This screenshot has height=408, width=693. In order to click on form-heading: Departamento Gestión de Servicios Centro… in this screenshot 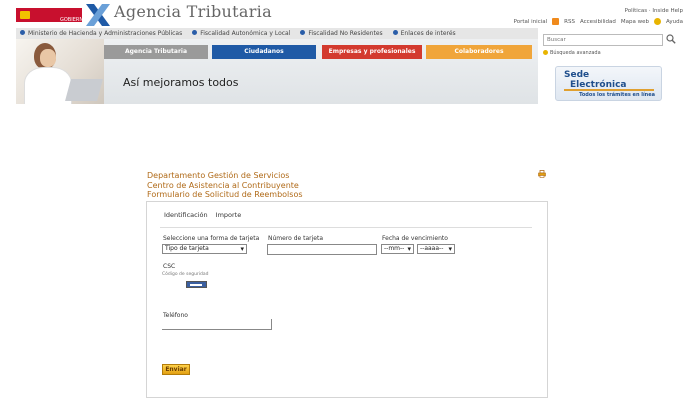, I will do `click(225, 185)`.